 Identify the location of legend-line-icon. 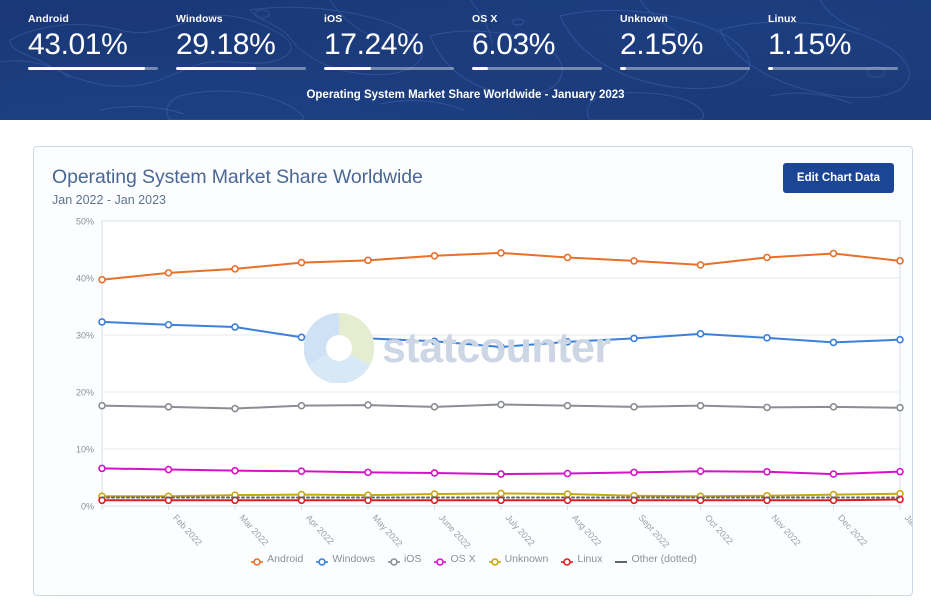
(621, 559).